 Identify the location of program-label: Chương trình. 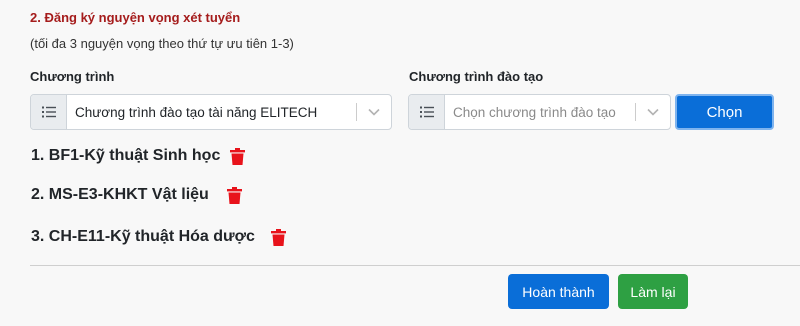
(72, 76).